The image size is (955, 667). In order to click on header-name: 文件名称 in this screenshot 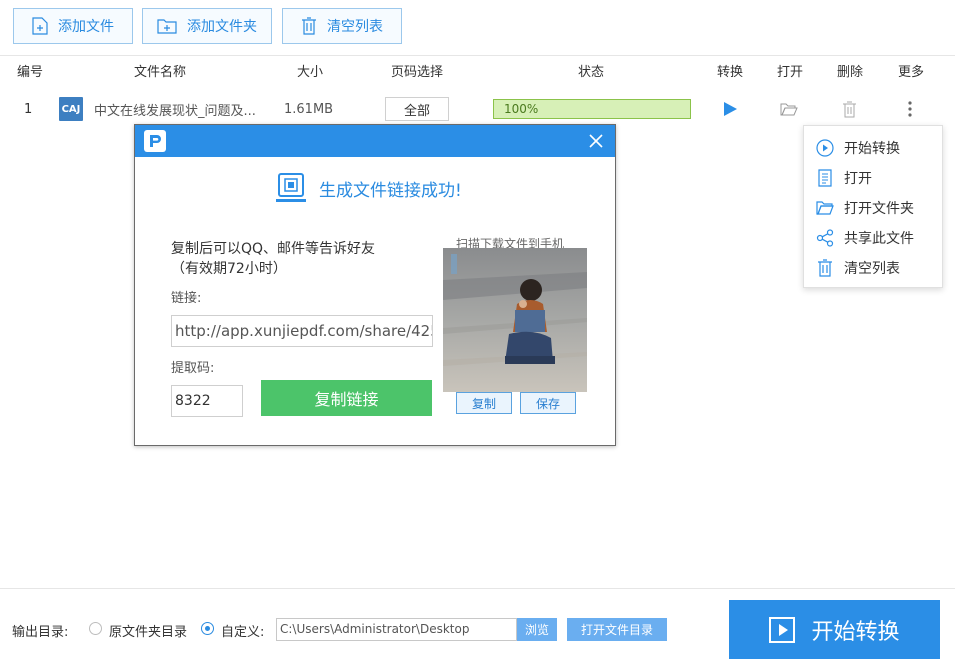, I will do `click(159, 72)`.